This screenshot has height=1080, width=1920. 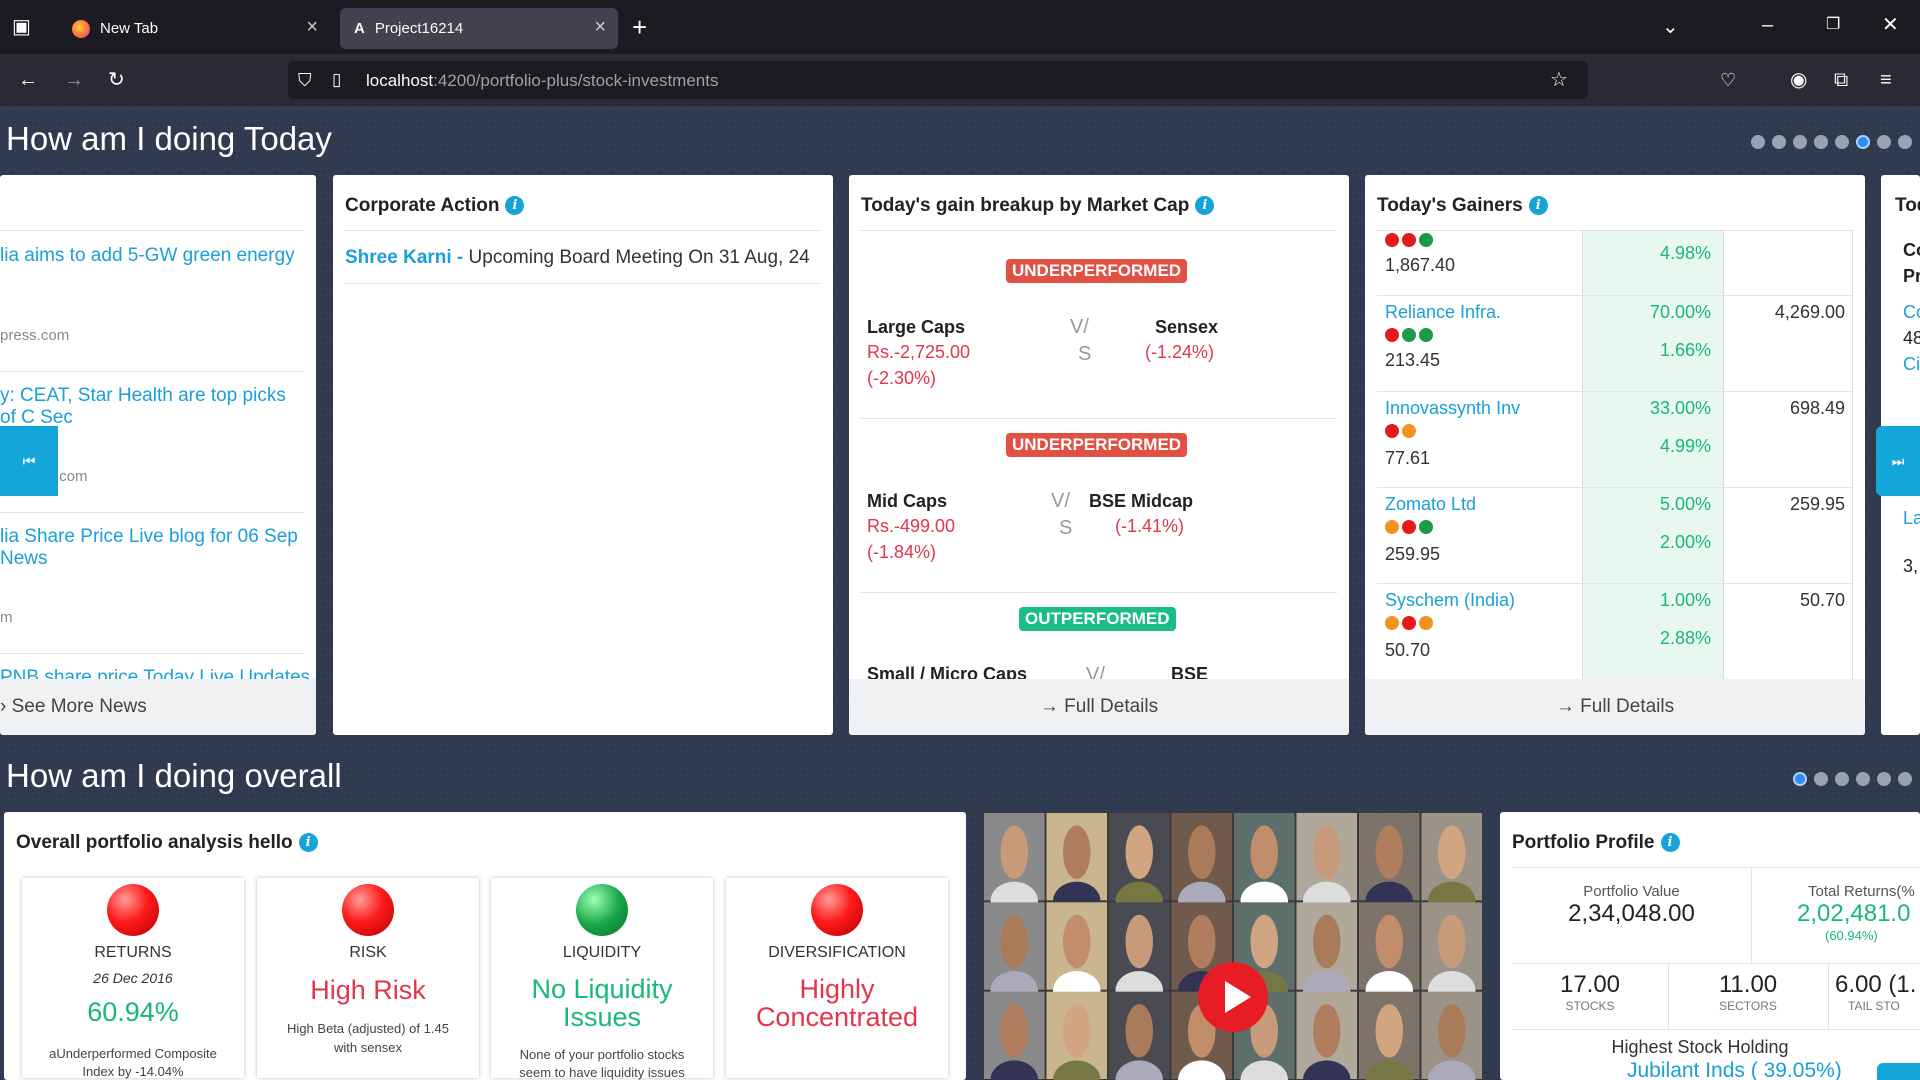 What do you see at coordinates (1680, 312) in the screenshot?
I see `holding-change: 70.00%` at bounding box center [1680, 312].